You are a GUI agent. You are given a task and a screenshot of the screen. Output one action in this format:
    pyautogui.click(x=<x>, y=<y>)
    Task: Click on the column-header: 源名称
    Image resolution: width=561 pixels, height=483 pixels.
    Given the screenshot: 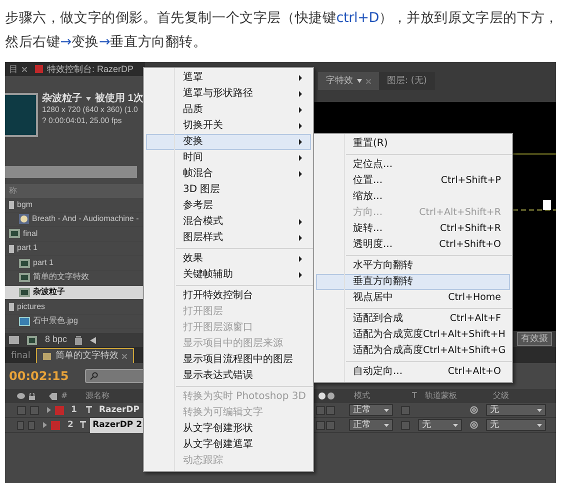 What is the action you would take?
    pyautogui.click(x=98, y=396)
    